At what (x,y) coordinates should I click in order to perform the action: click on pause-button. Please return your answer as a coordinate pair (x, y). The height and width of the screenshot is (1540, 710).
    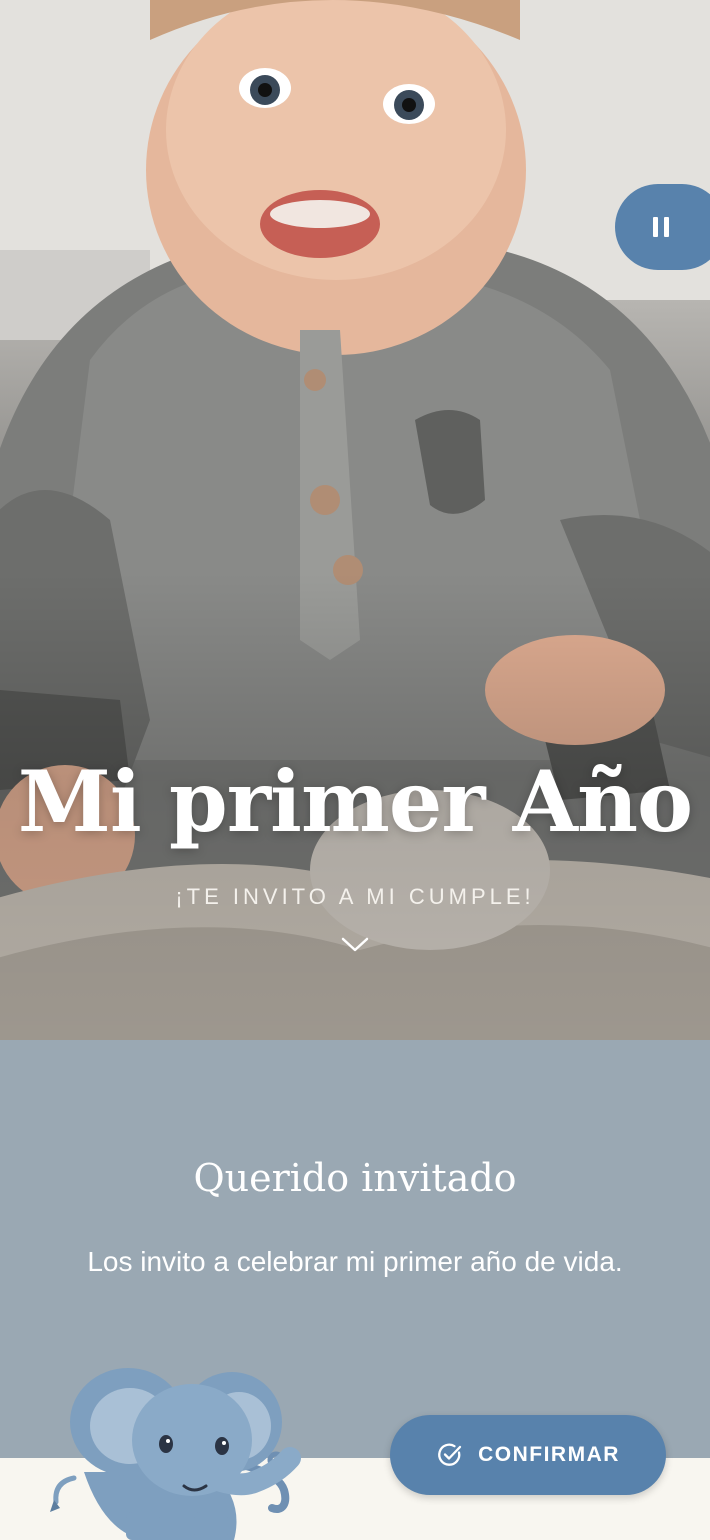
    Looking at the image, I should click on (662, 227).